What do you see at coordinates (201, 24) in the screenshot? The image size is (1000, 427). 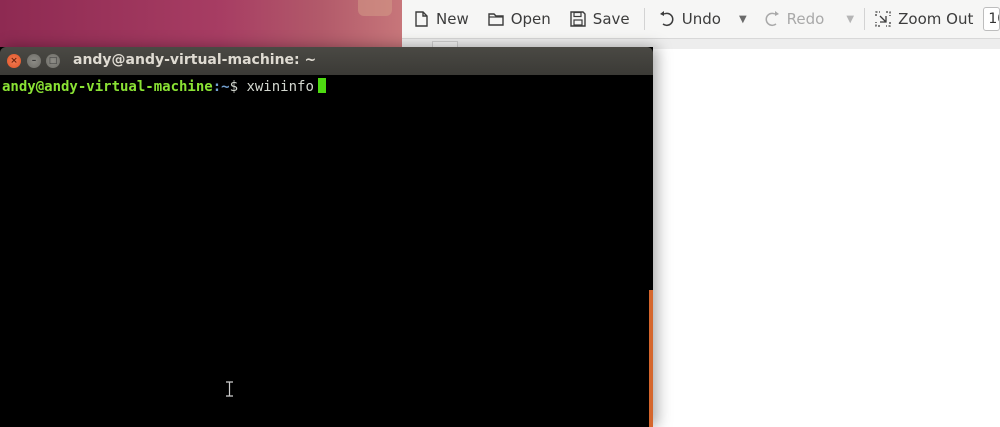 I see `desktop-wallpaper` at bounding box center [201, 24].